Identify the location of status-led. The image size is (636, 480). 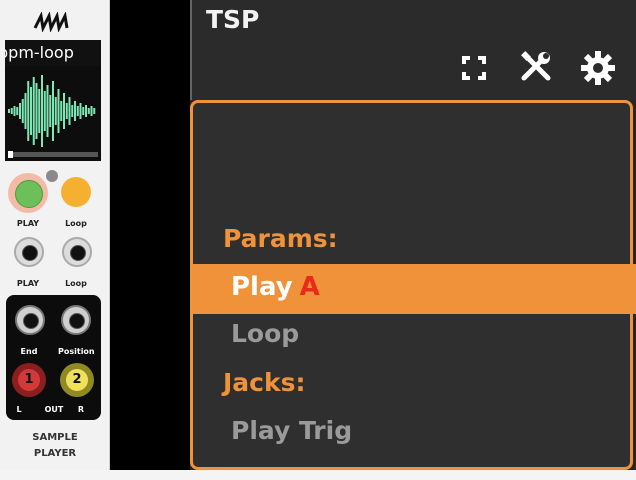
(52, 176).